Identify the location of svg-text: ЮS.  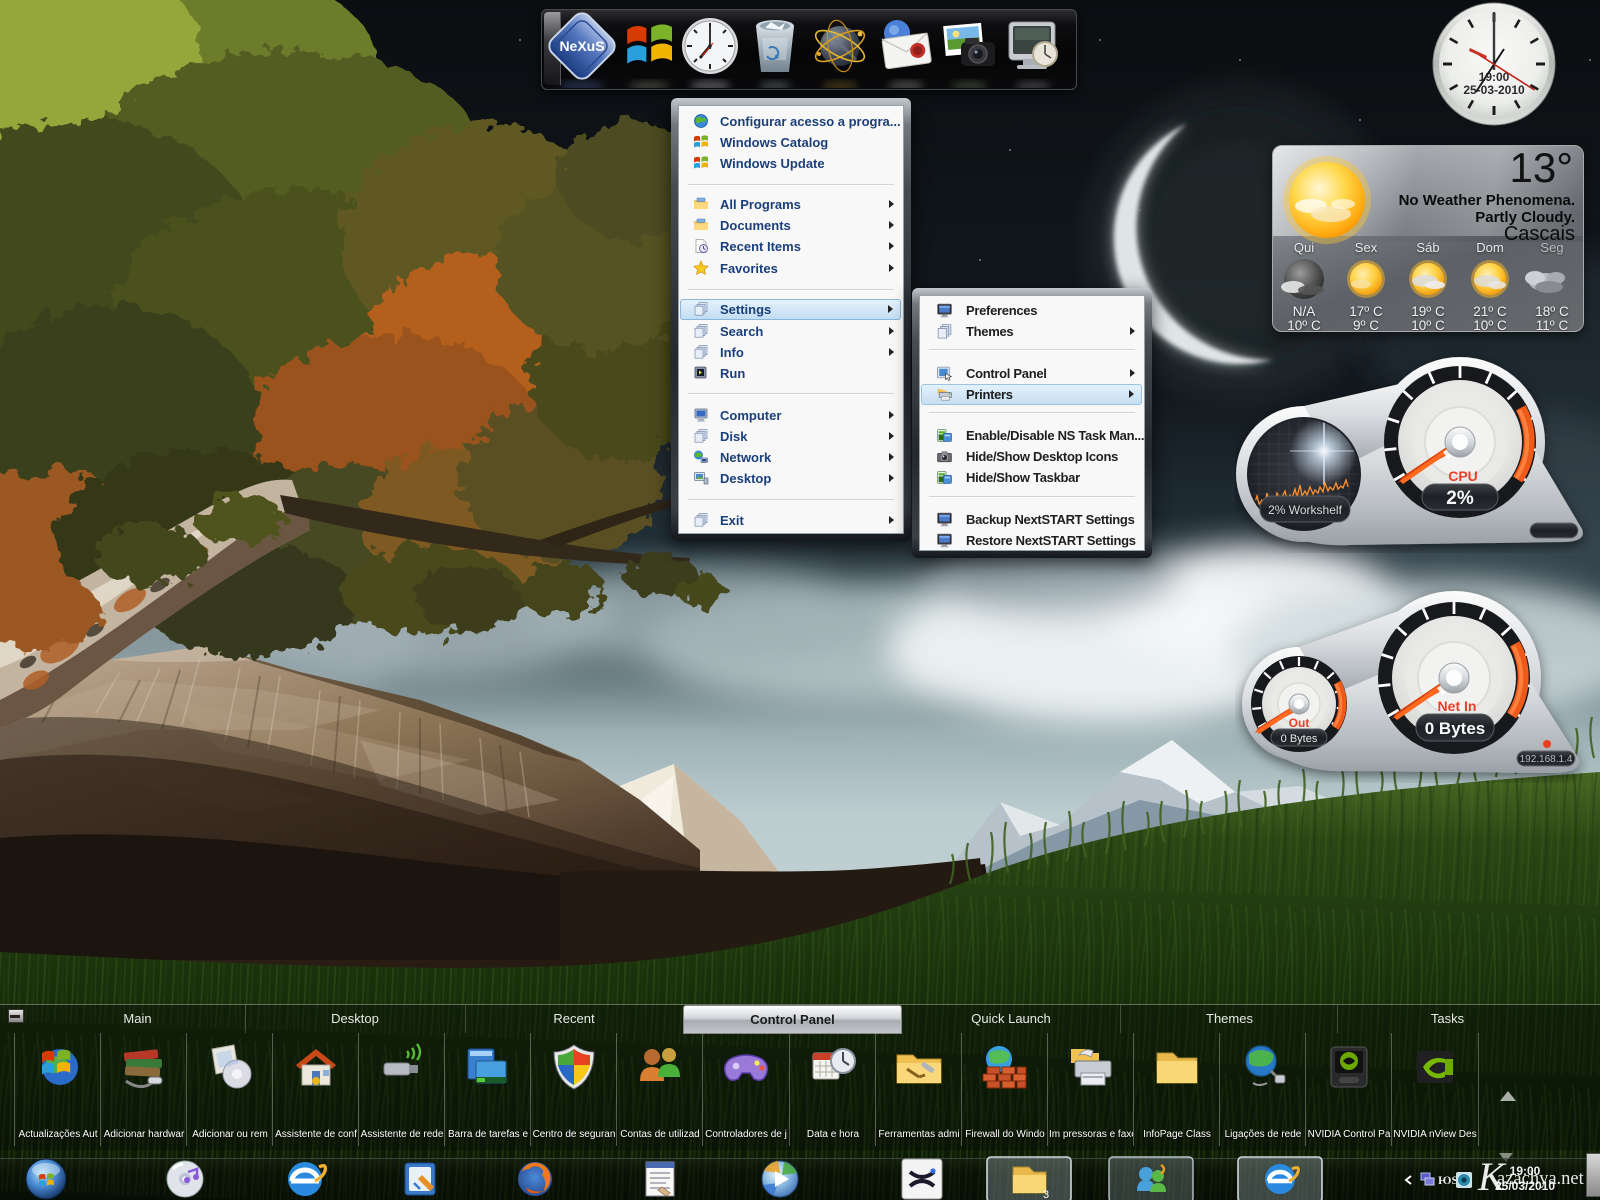
(1448, 1180).